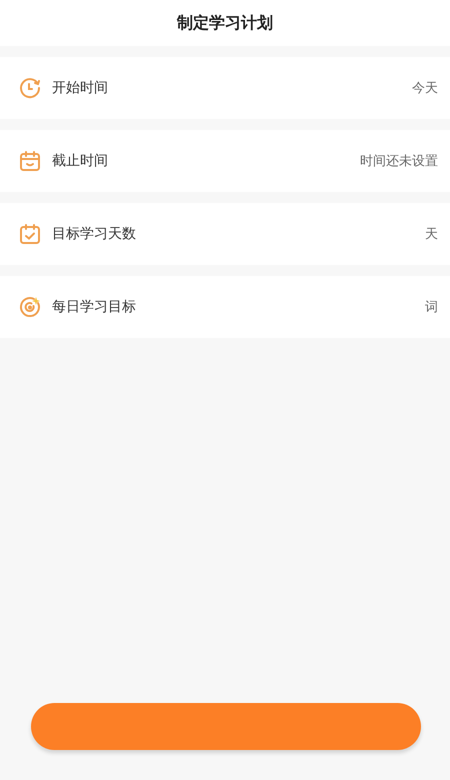 The width and height of the screenshot is (450, 780). What do you see at coordinates (94, 234) in the screenshot?
I see `row-label: 目标学习天数` at bounding box center [94, 234].